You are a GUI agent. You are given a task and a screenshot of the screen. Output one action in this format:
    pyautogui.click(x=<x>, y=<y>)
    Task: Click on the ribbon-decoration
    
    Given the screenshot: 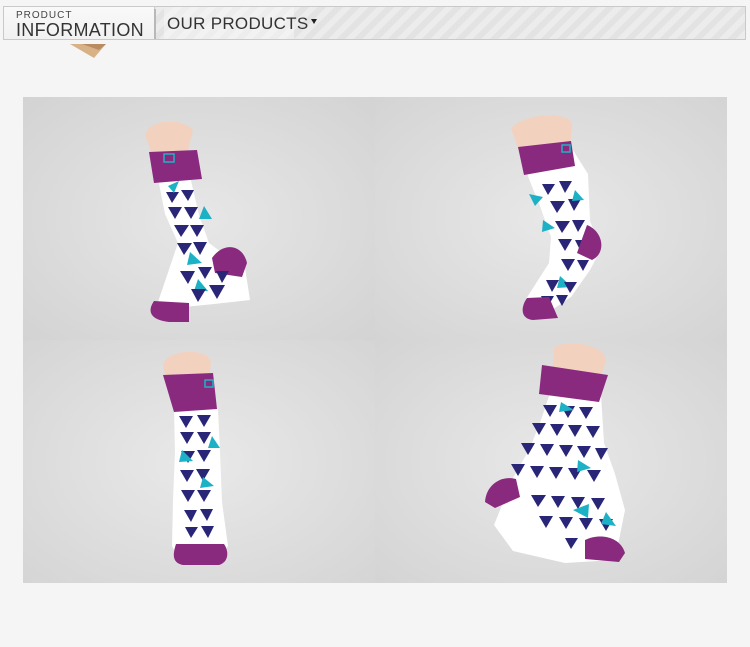 What is the action you would take?
    pyautogui.click(x=88, y=51)
    